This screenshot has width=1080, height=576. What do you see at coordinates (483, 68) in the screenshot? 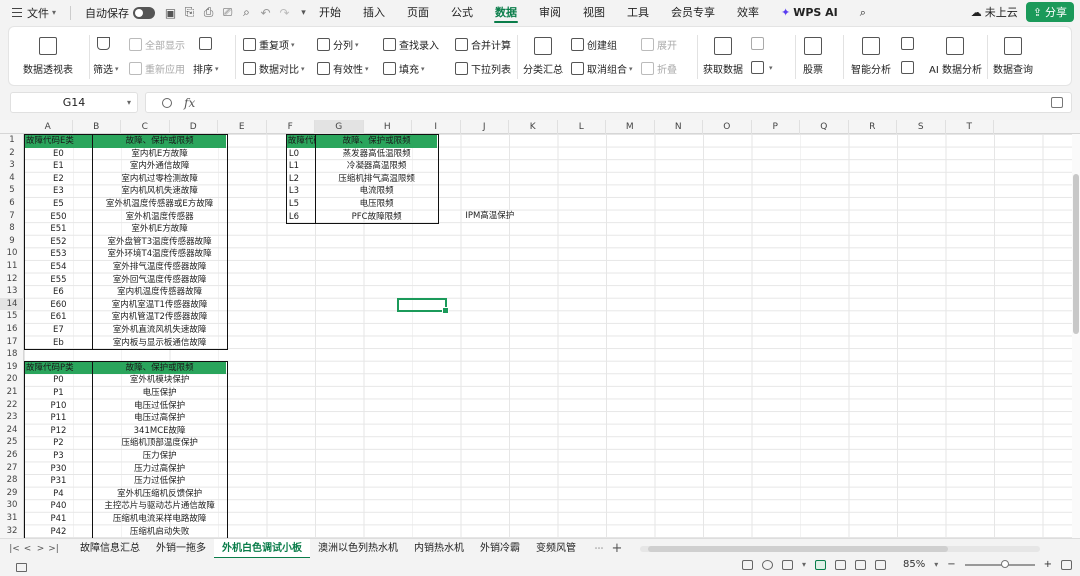
I see `dropdown-list-button: 下拉列表` at bounding box center [483, 68].